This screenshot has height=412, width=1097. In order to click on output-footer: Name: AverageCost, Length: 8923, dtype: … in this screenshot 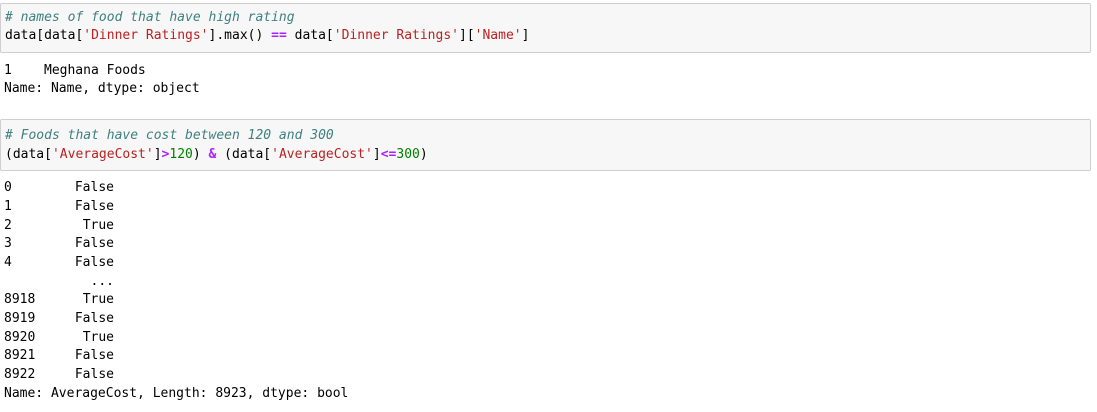, I will do `click(176, 393)`.